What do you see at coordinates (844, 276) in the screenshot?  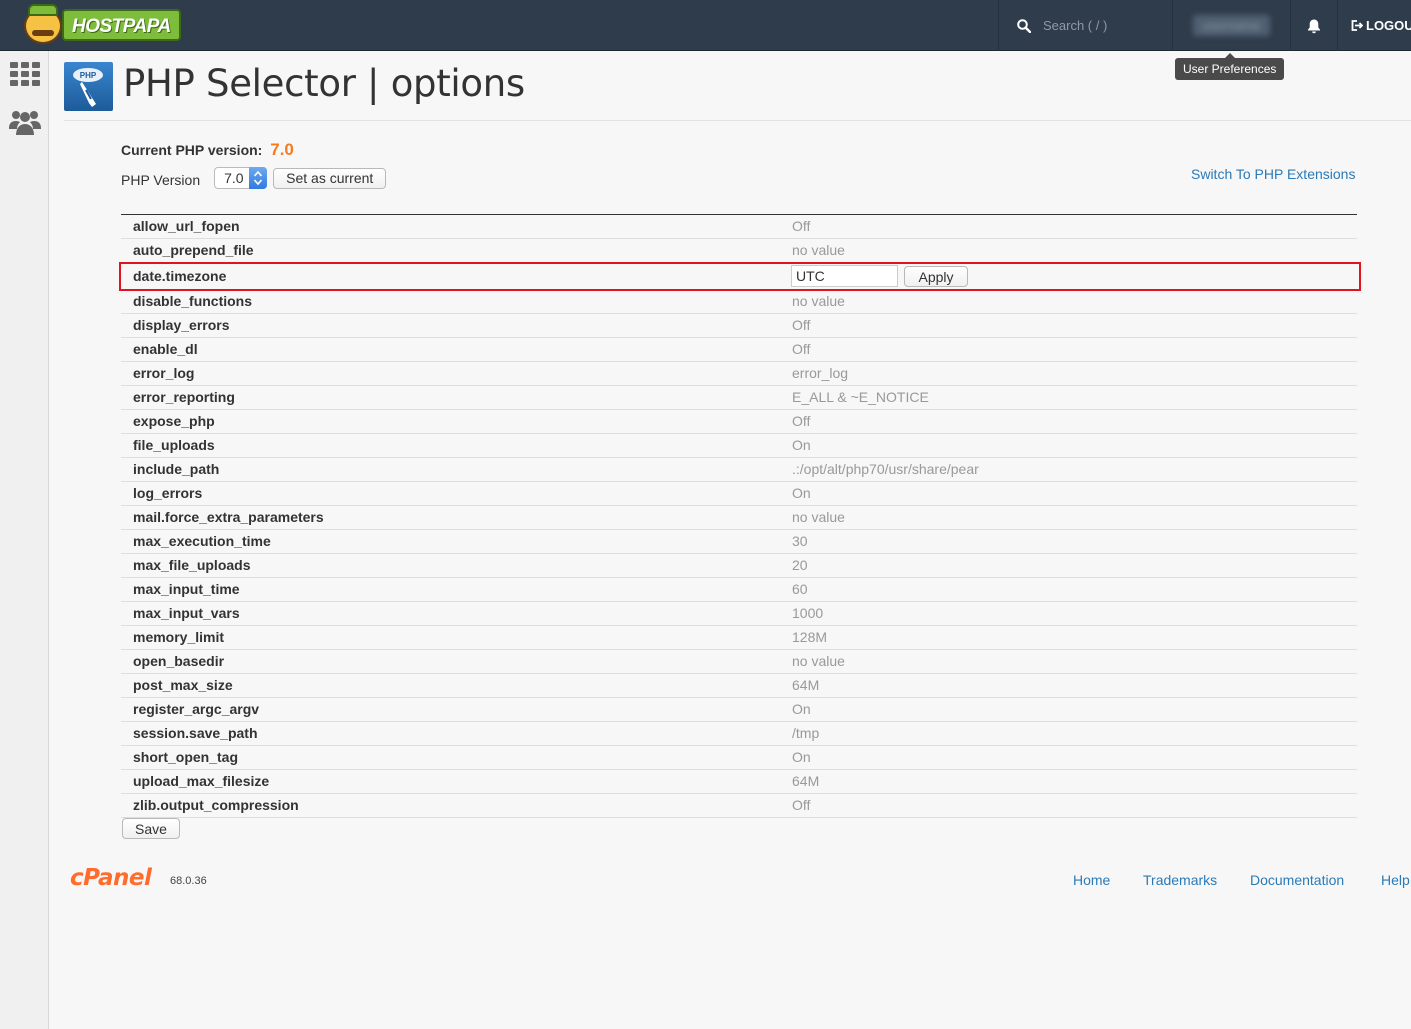 I see `date-timezone-input` at bounding box center [844, 276].